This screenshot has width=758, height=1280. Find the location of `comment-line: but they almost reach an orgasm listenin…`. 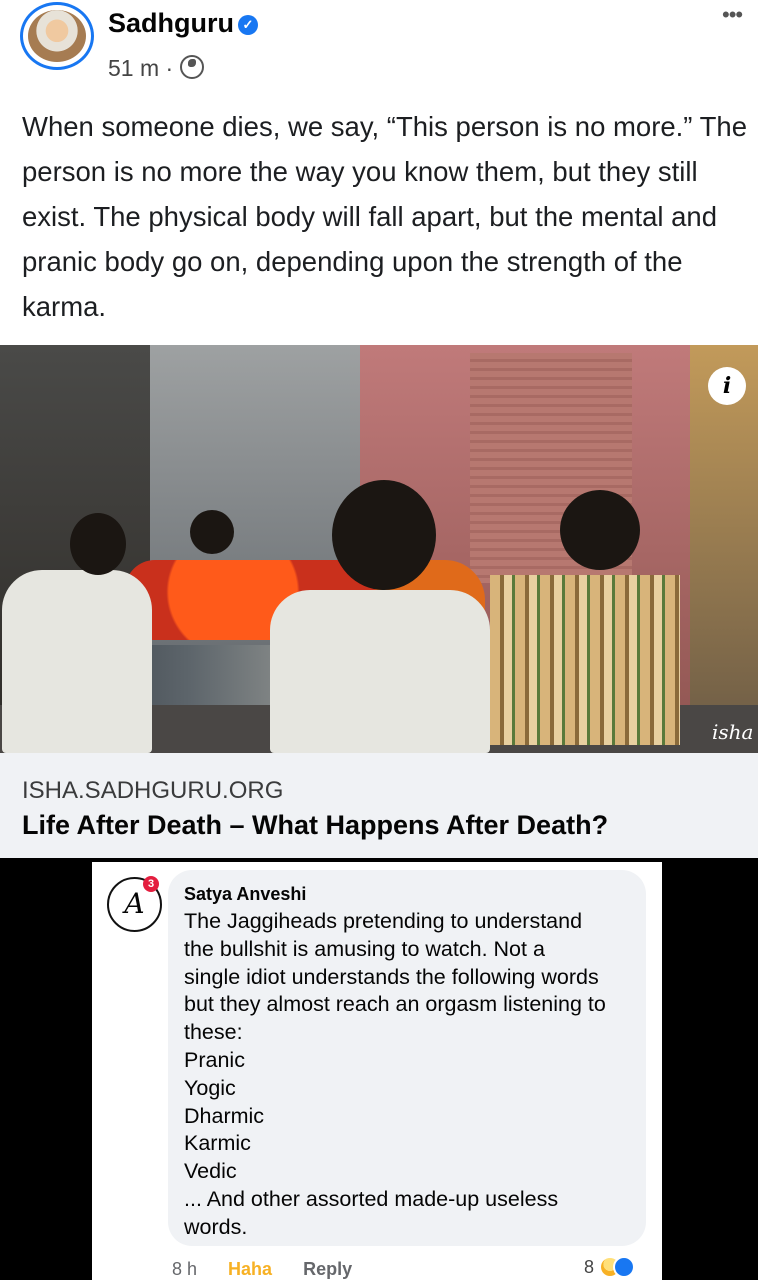

comment-line: but they almost reach an orgasm listenin… is located at coordinates (395, 1004).